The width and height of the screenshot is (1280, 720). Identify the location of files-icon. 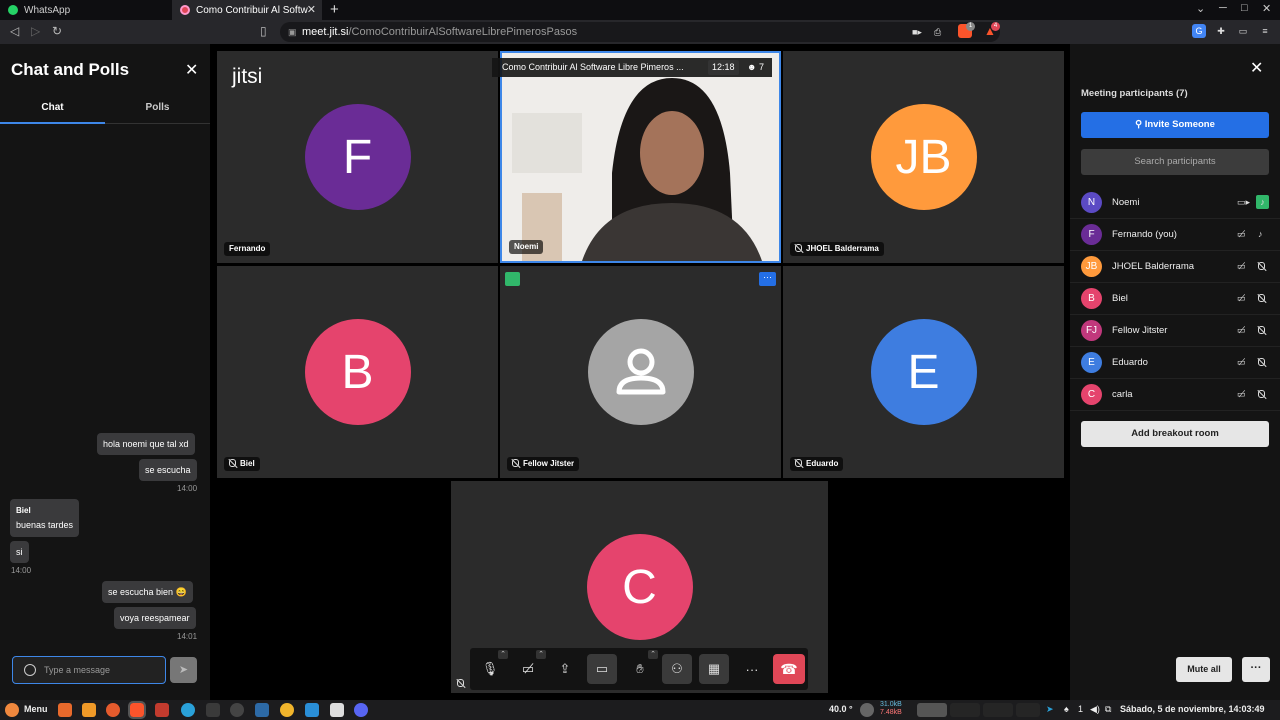
(65, 710).